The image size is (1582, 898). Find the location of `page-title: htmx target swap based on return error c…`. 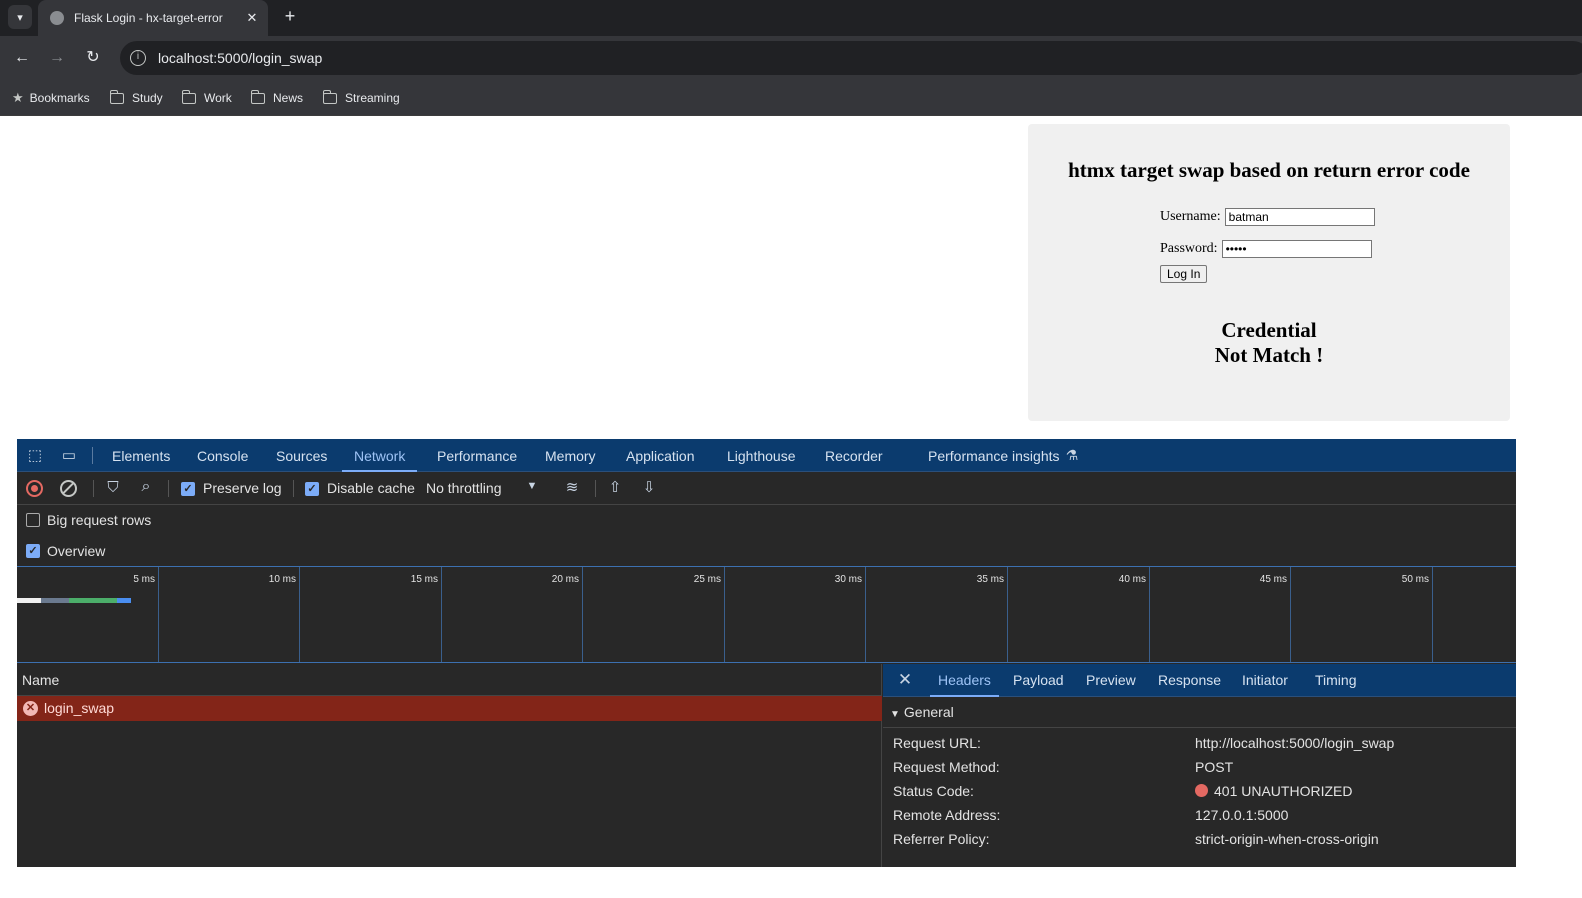

page-title: htmx target swap based on return error c… is located at coordinates (1269, 170).